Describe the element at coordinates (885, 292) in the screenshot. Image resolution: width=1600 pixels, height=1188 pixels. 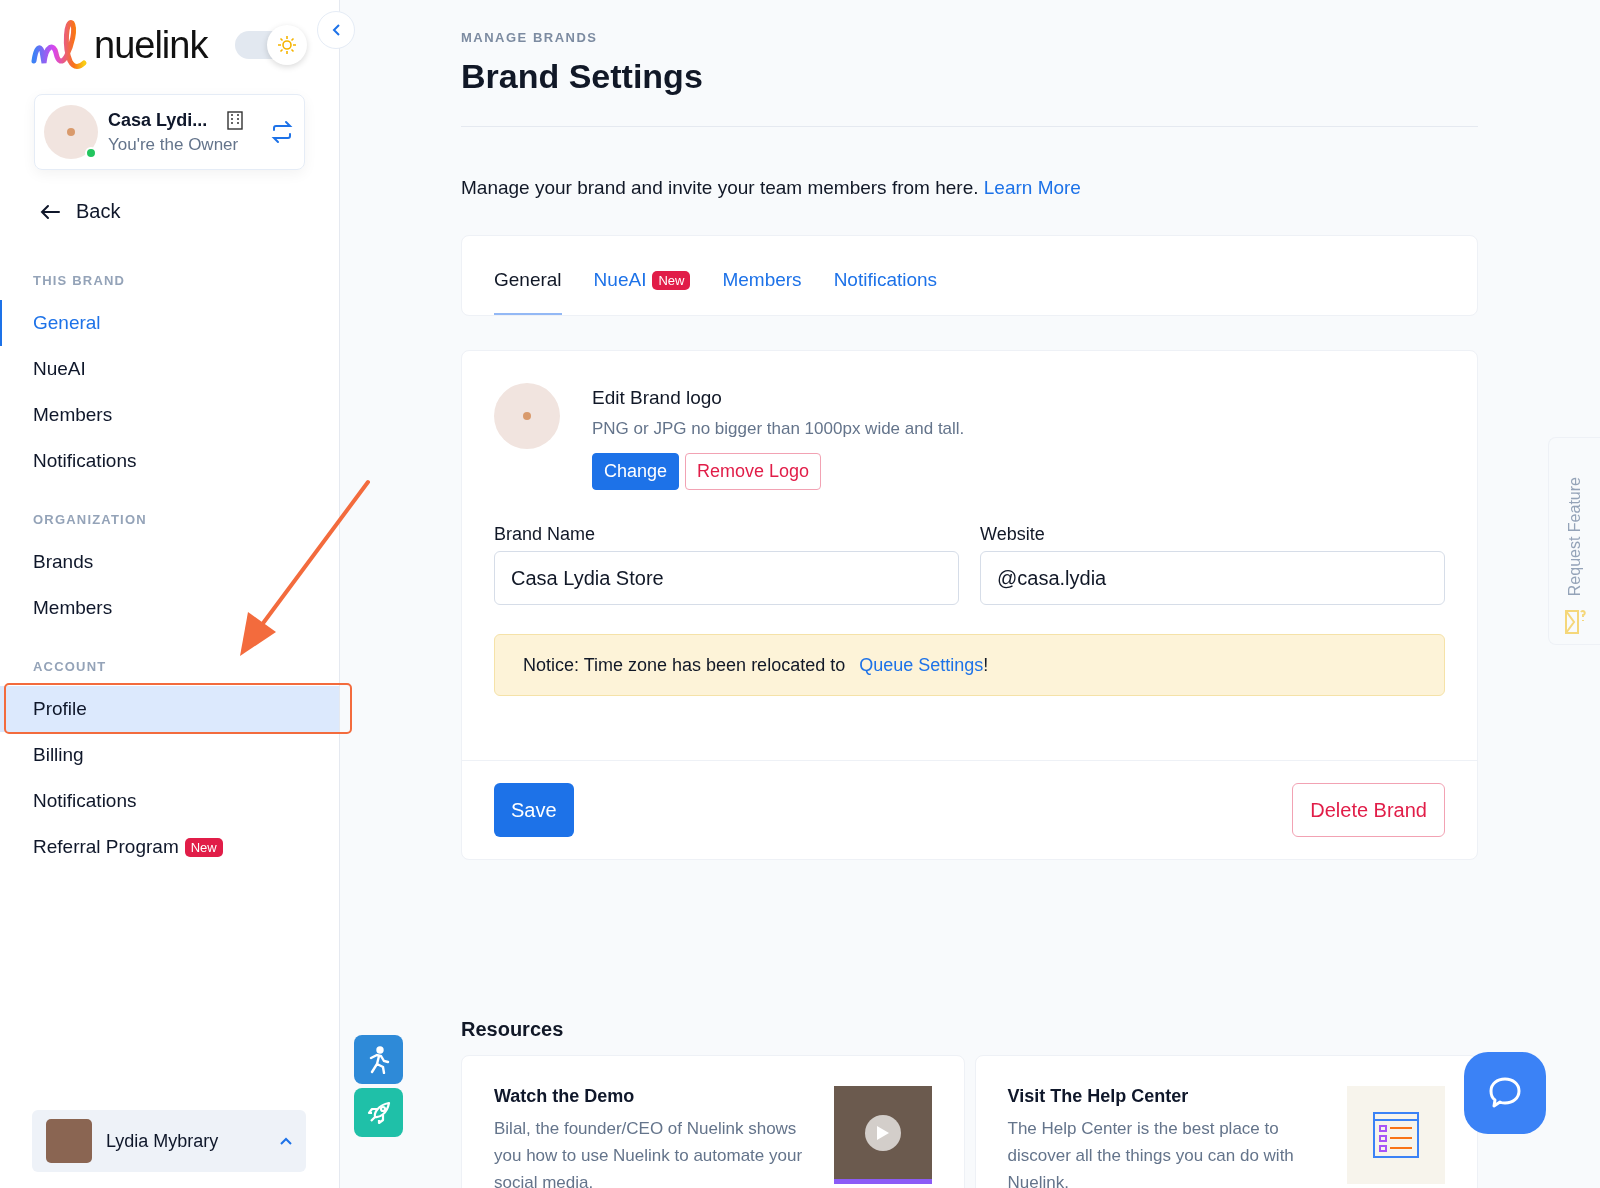
I see `tab: Notifications` at that location.